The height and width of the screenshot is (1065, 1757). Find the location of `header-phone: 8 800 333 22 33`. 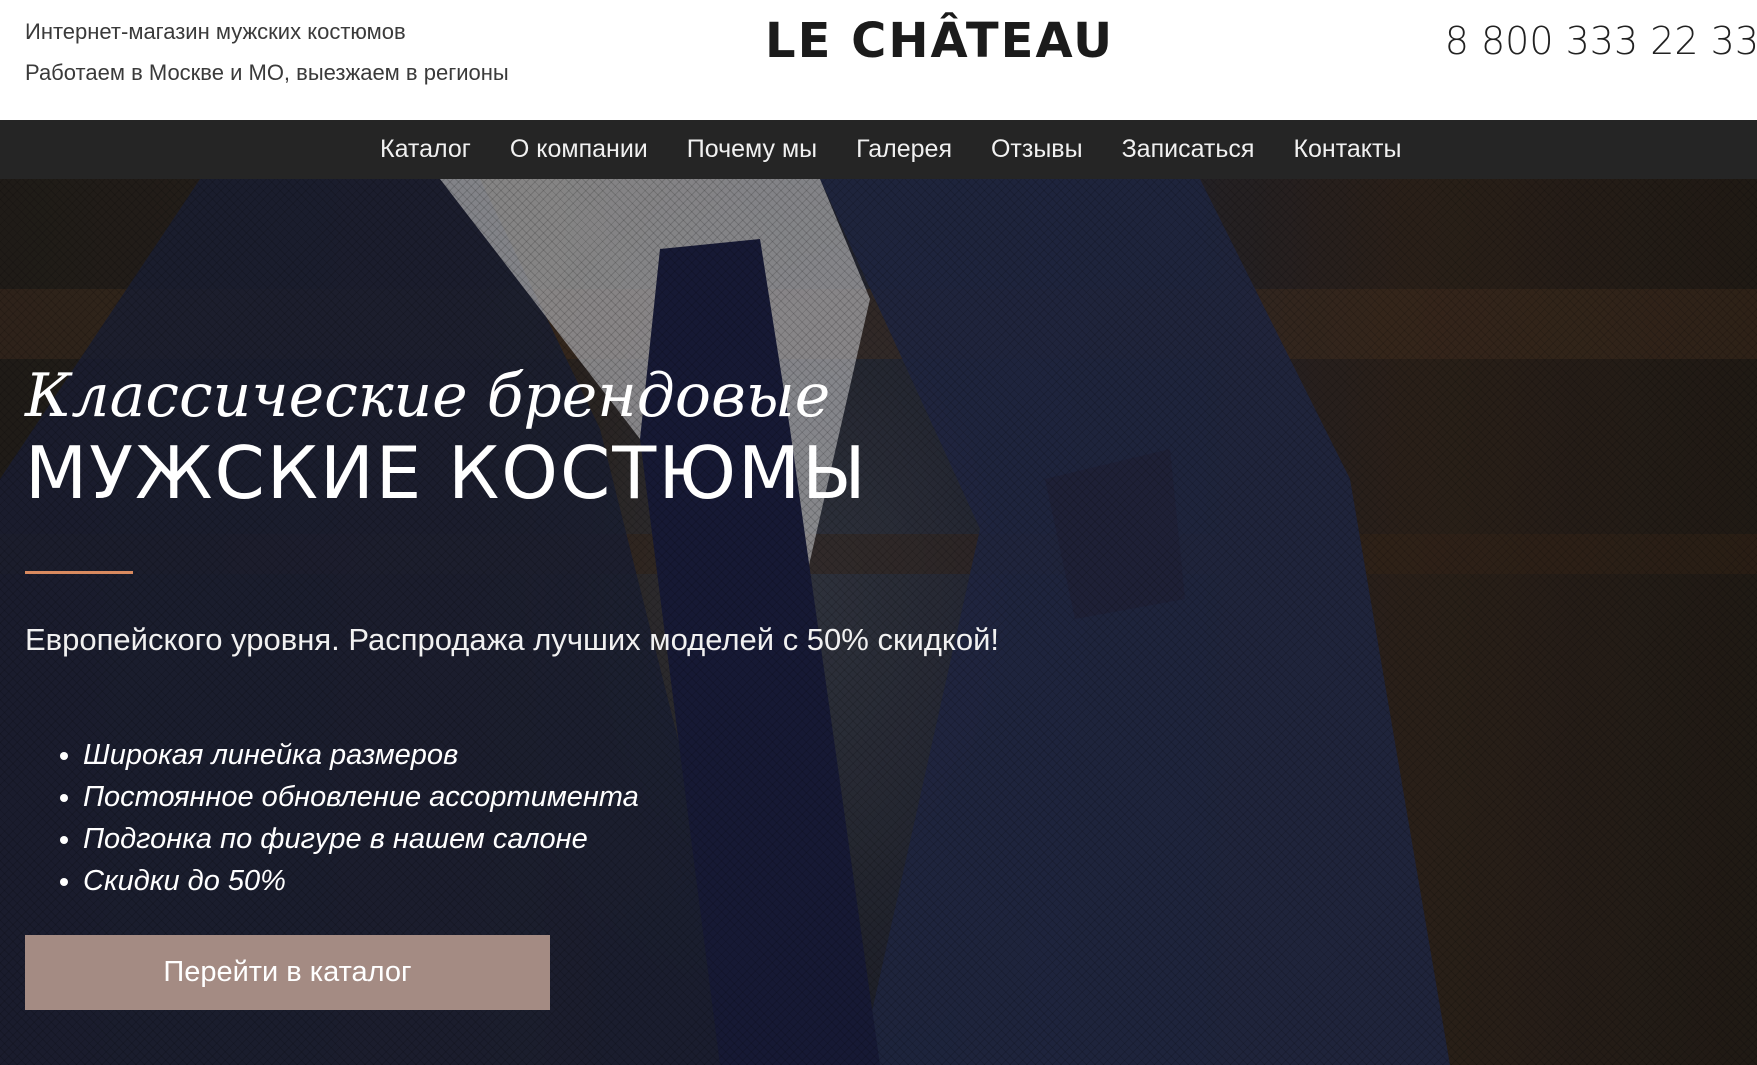

header-phone: 8 800 333 22 33 is located at coordinates (1601, 41).